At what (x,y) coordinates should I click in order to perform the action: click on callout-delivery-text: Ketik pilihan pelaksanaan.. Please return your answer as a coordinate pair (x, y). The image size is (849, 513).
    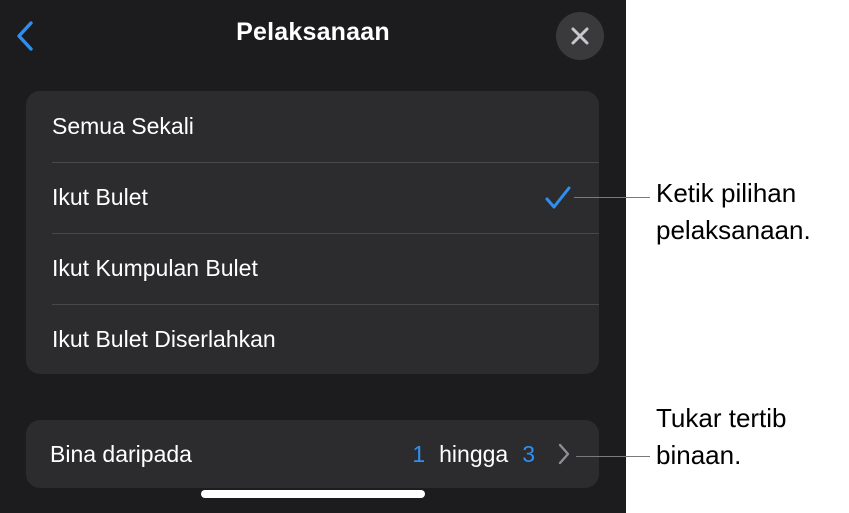
    Looking at the image, I should click on (733, 211).